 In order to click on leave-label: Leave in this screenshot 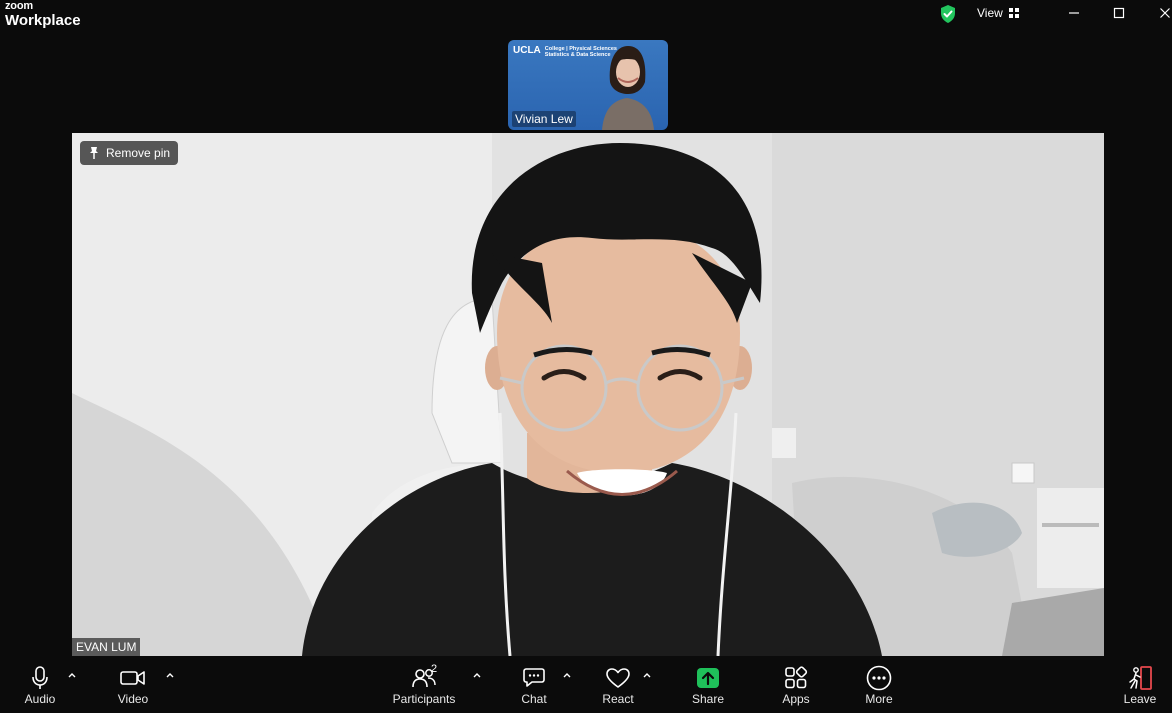, I will do `click(1140, 699)`.